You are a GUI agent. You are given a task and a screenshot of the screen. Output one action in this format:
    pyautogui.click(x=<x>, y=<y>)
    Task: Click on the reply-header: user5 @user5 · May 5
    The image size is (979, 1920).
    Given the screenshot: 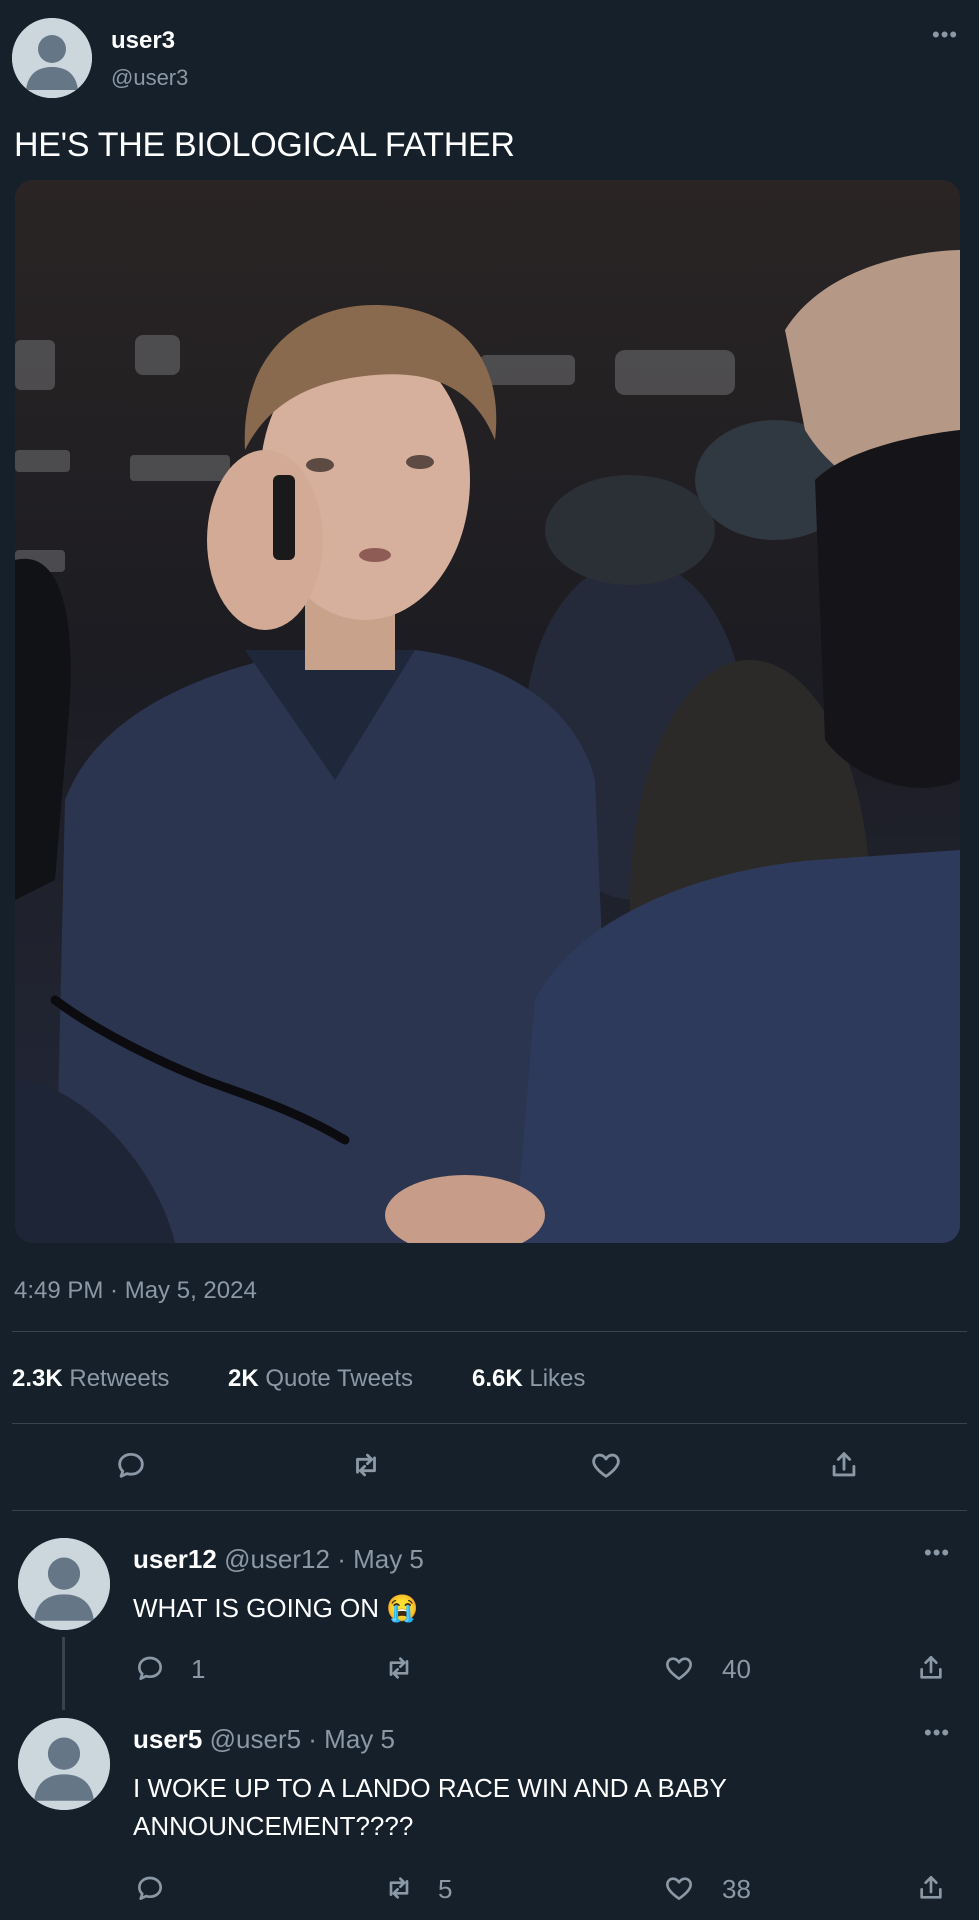 What is the action you would take?
    pyautogui.click(x=264, y=1739)
    